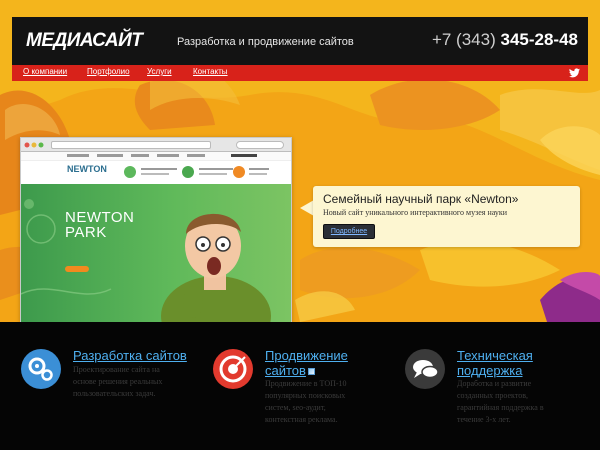 Image resolution: width=600 pixels, height=450 pixels. What do you see at coordinates (156, 156) in the screenshot?
I see `mockup-menu` at bounding box center [156, 156].